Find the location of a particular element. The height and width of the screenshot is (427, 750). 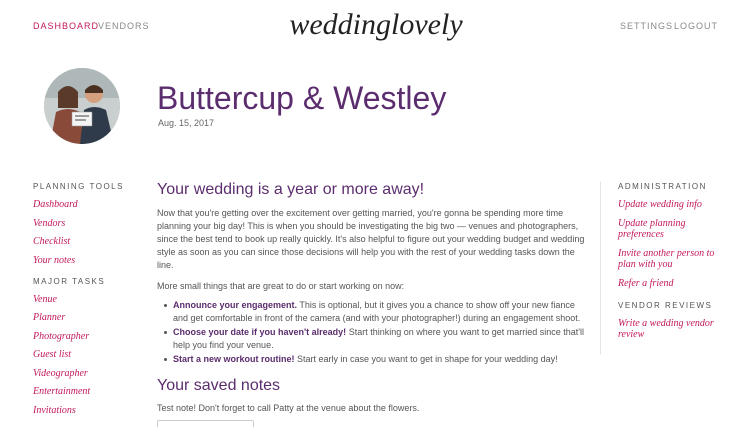

couple-avatar is located at coordinates (82, 106).